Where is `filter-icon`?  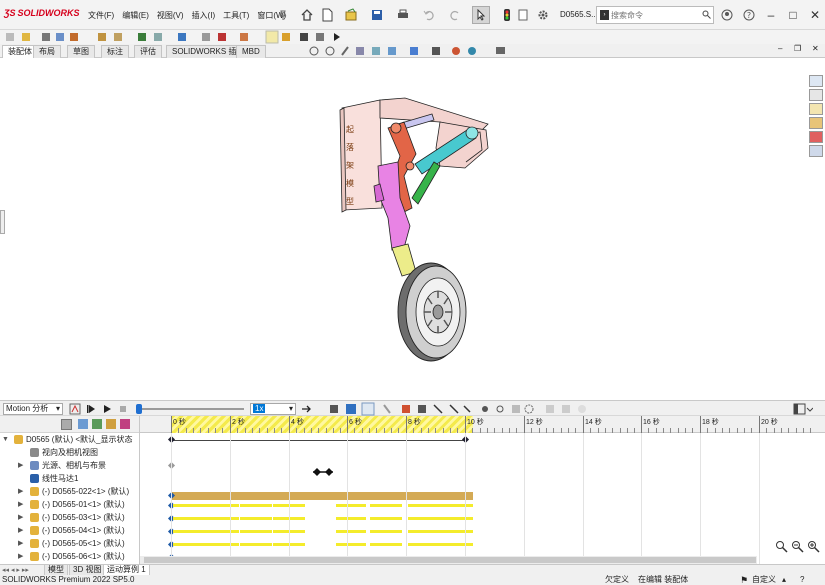
filter-icon is located at coordinates (66, 424).